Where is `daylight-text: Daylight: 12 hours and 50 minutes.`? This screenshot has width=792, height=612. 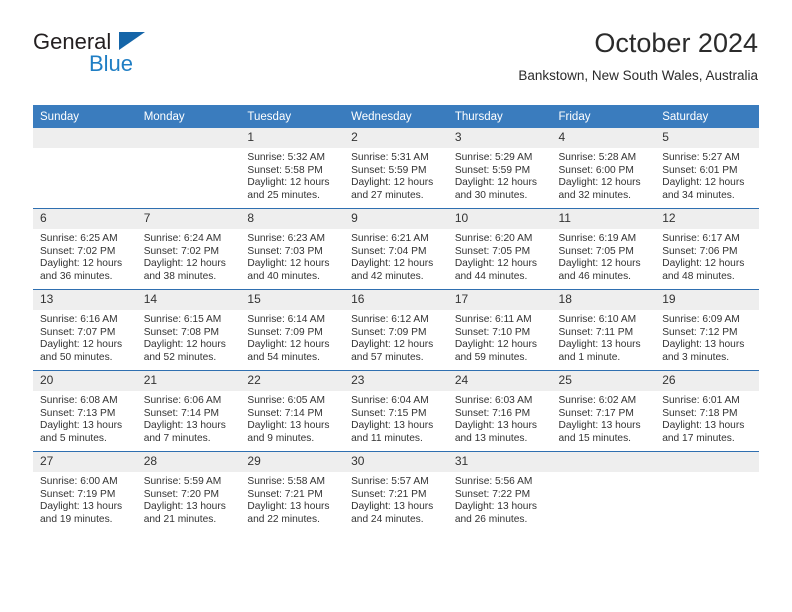 daylight-text: Daylight: 12 hours and 50 minutes. is located at coordinates (81, 351).